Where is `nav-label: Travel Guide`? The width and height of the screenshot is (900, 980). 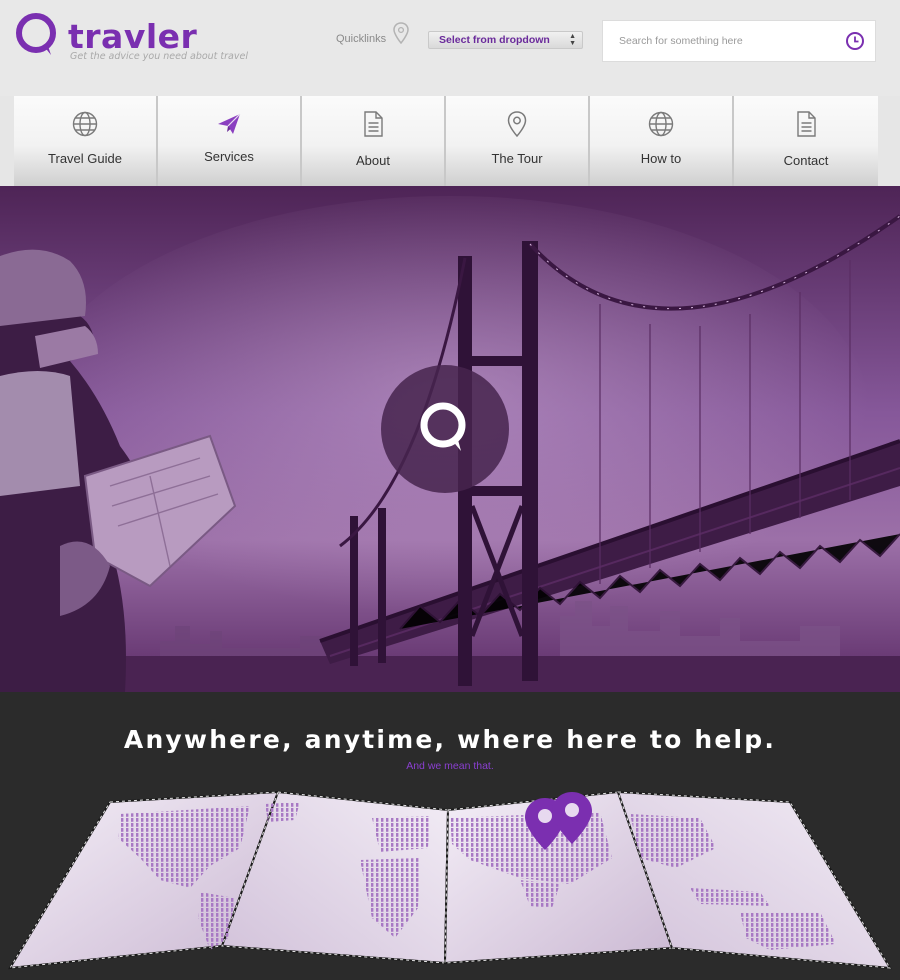 nav-label: Travel Guide is located at coordinates (85, 158).